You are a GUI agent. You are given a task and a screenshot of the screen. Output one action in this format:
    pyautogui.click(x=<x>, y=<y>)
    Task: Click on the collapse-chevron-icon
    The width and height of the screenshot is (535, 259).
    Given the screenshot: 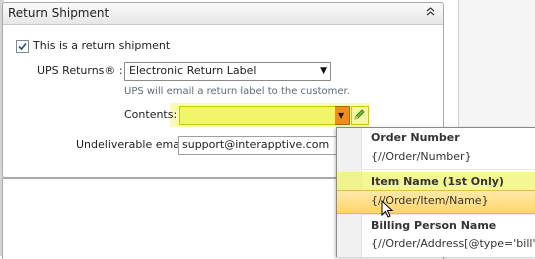 What is the action you would take?
    pyautogui.click(x=430, y=13)
    